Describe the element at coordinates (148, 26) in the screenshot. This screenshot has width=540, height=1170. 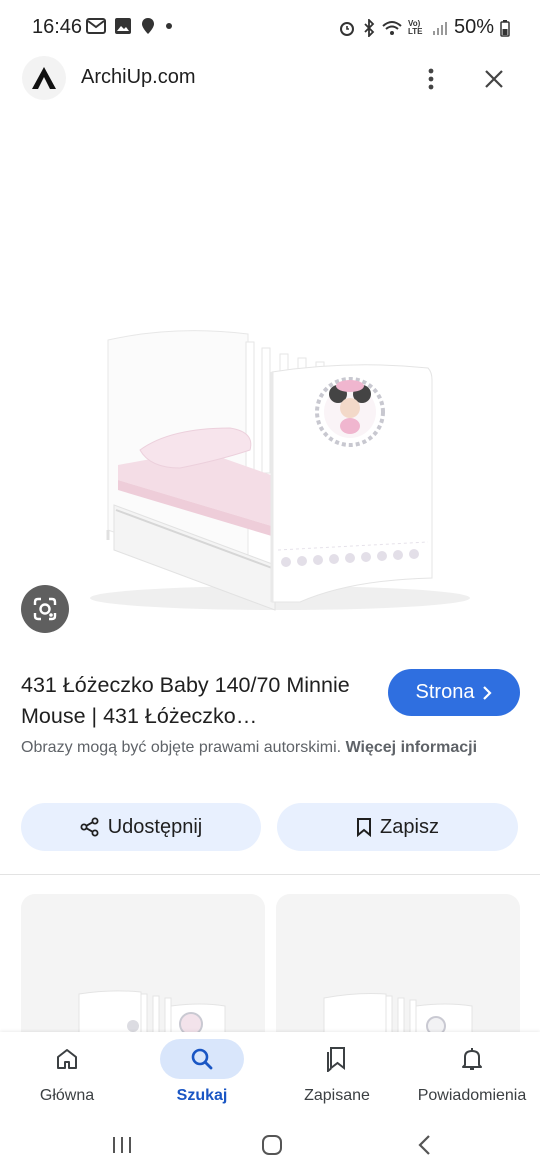
I see `location-icon` at that location.